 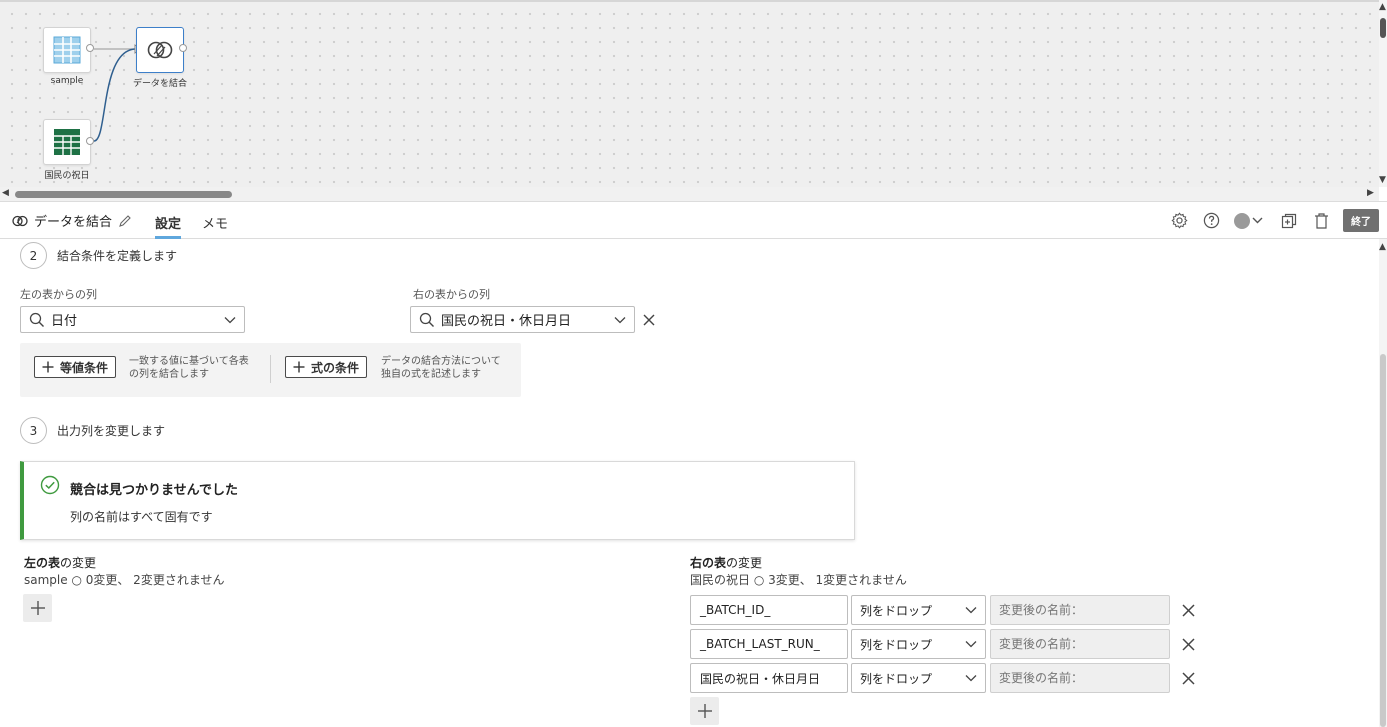 What do you see at coordinates (689, 194) in the screenshot?
I see `canvas-horizontal-scrollbar: ◀ ▶` at bounding box center [689, 194].